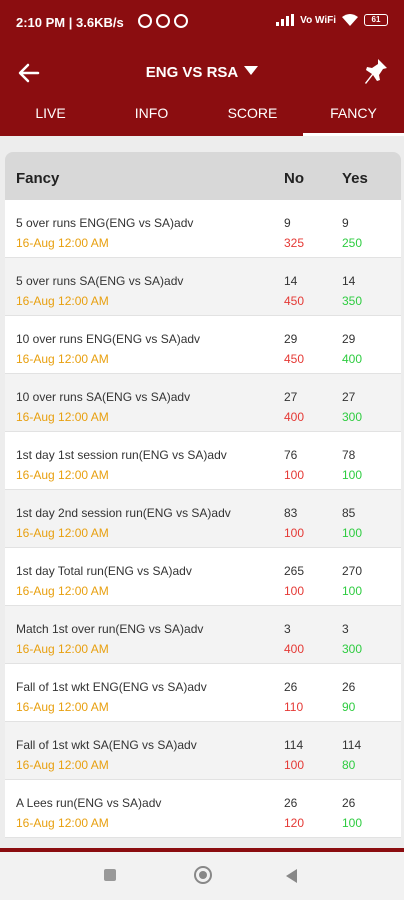  Describe the element at coordinates (290, 281) in the screenshot. I see `no-odds: 14` at that location.